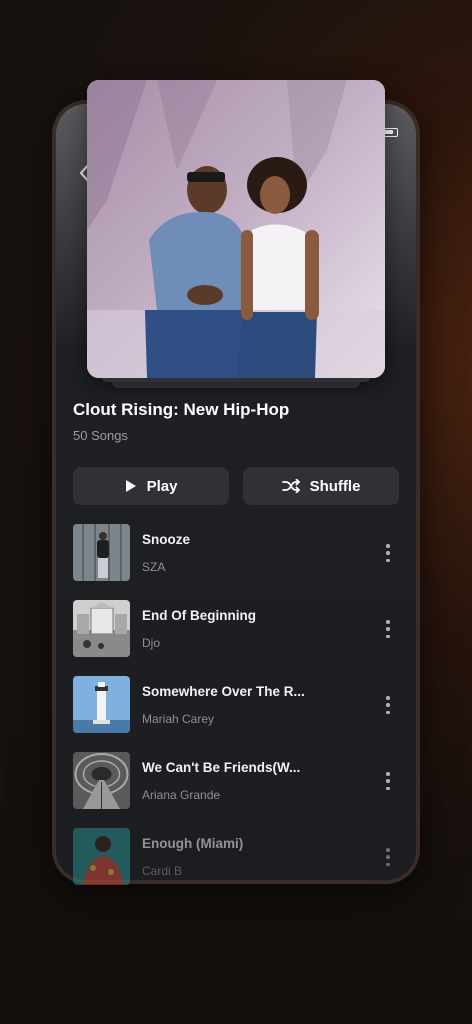 Image resolution: width=472 pixels, height=1024 pixels. I want to click on track-artist: Djo, so click(151, 643).